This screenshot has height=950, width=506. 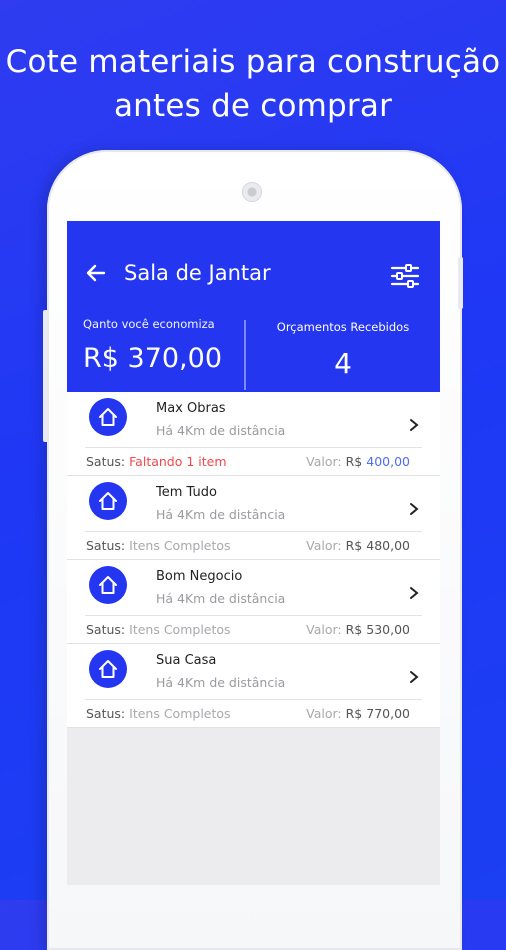 What do you see at coordinates (199, 576) in the screenshot?
I see `store-name: Bom Negocio` at bounding box center [199, 576].